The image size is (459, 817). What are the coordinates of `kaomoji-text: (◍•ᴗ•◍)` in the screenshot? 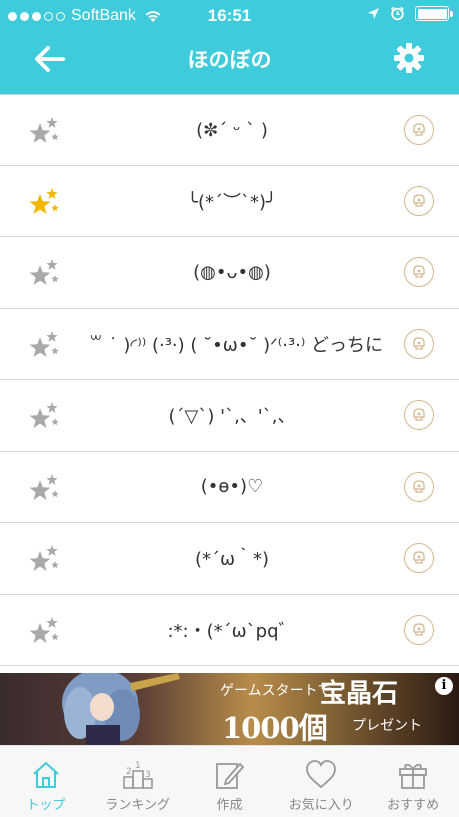 It's located at (232, 272).